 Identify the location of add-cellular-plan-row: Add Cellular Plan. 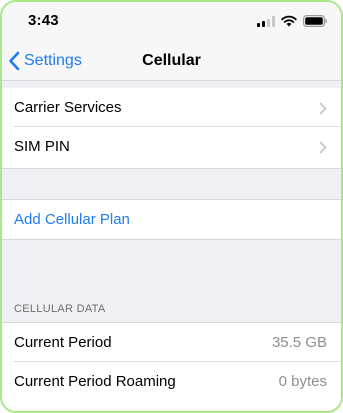
(171, 219).